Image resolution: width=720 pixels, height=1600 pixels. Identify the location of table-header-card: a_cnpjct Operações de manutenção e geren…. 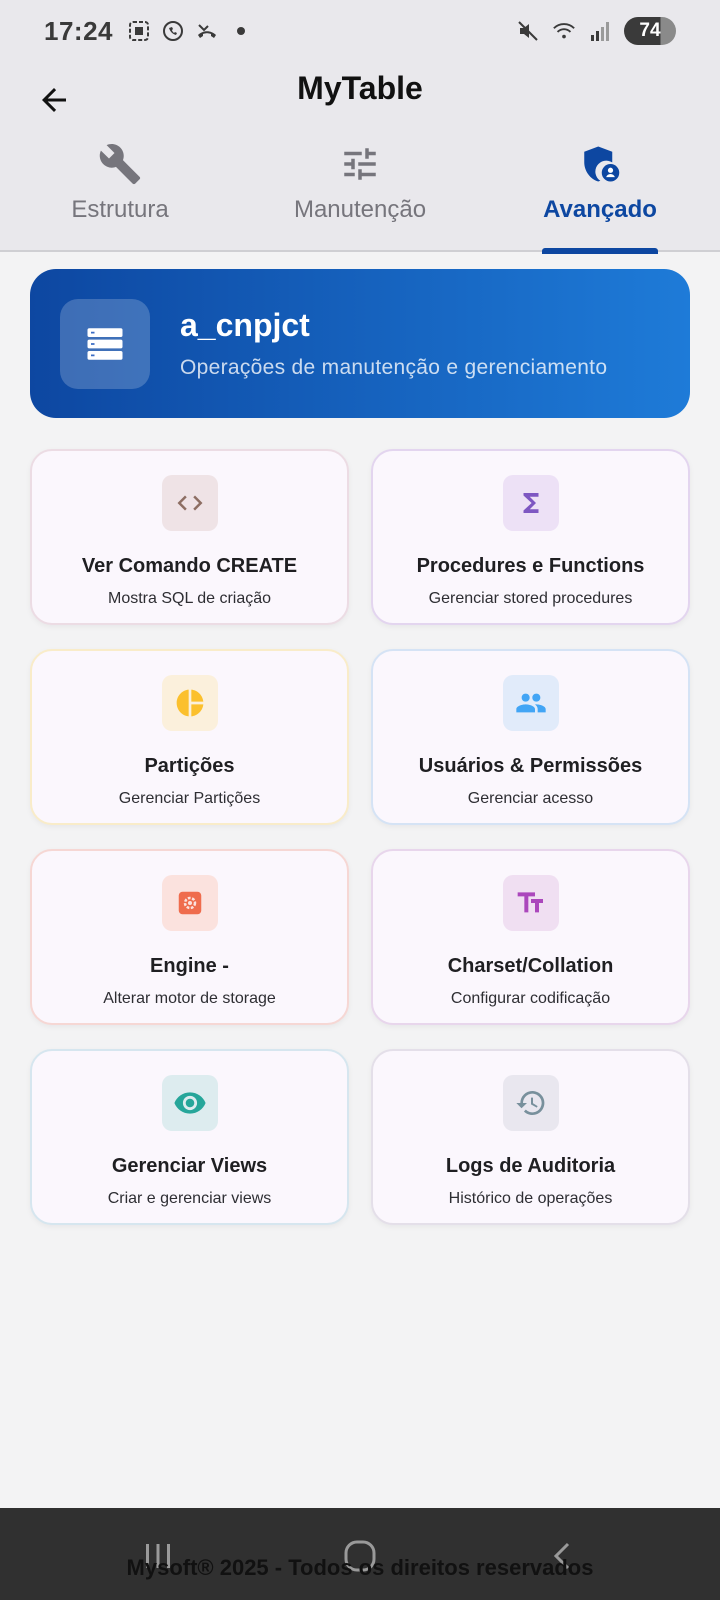
(360, 343).